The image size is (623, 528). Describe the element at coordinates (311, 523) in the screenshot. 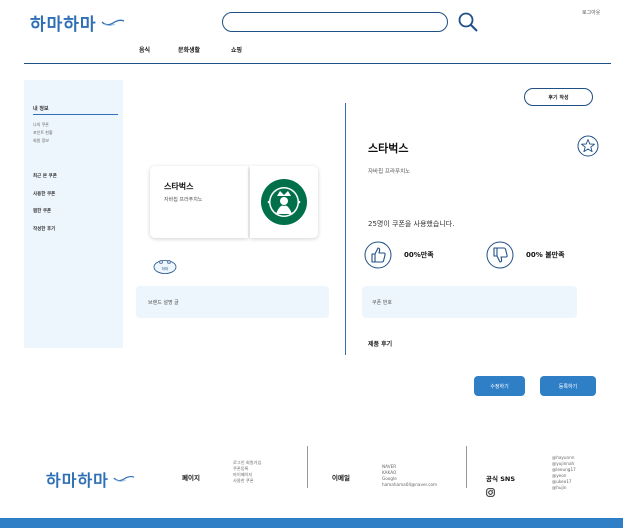

I see `footer-bottom-bar` at that location.